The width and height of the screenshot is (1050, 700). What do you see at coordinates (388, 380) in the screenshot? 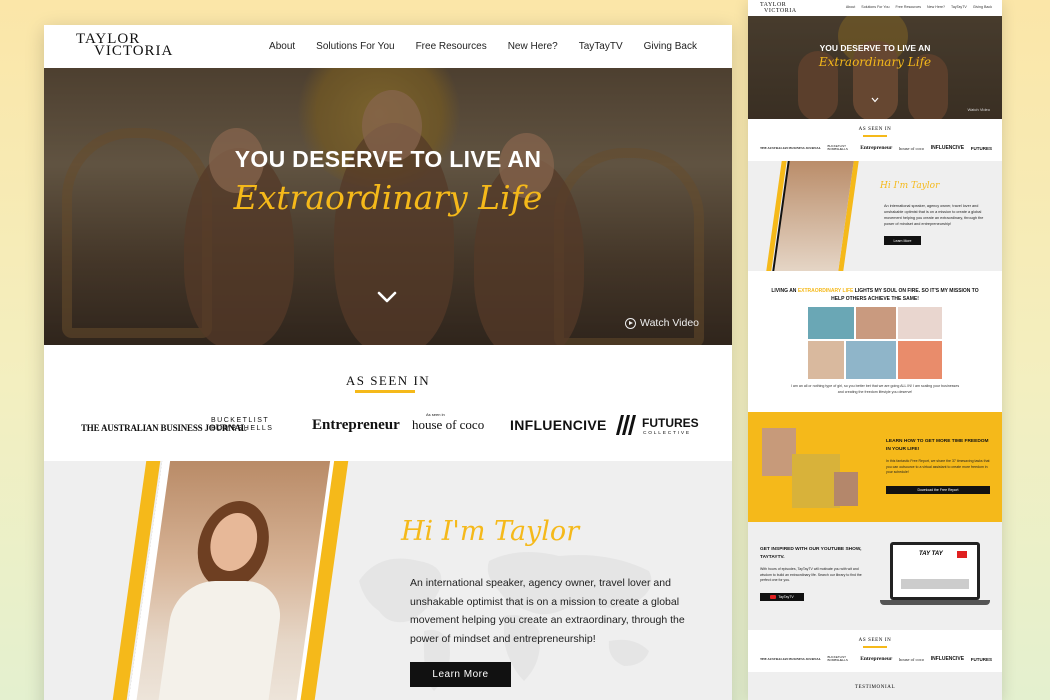
I see `as-seen-in-title: AS SEEN IN` at bounding box center [388, 380].